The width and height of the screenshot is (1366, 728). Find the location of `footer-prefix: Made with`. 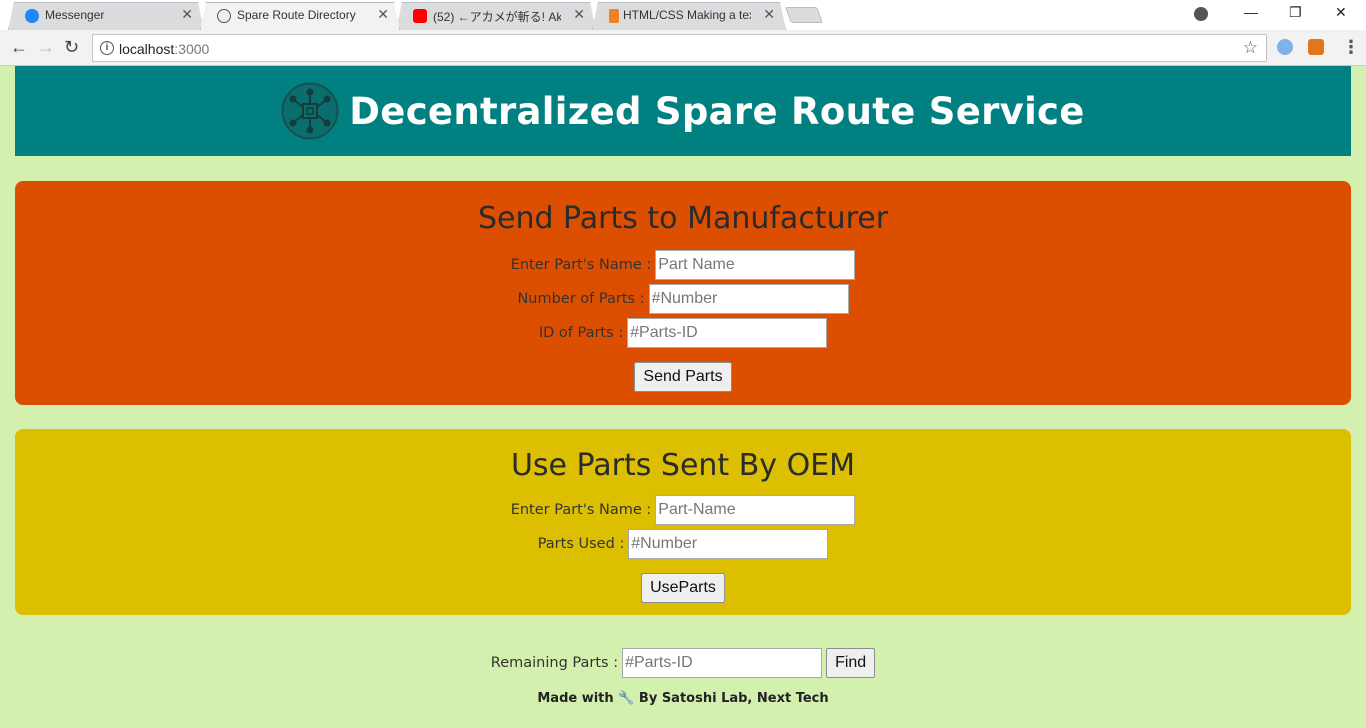

footer-prefix: Made with is located at coordinates (575, 698).